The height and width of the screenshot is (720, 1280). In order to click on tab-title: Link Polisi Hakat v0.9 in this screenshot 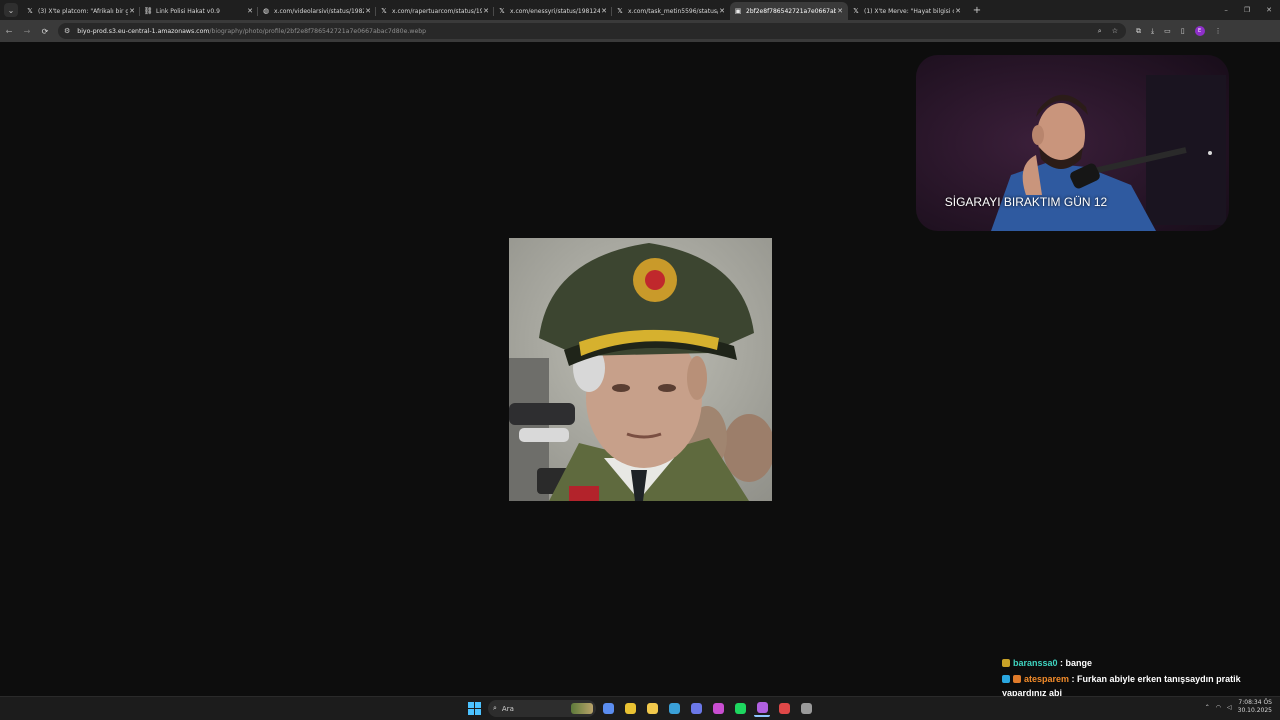, I will do `click(188, 11)`.